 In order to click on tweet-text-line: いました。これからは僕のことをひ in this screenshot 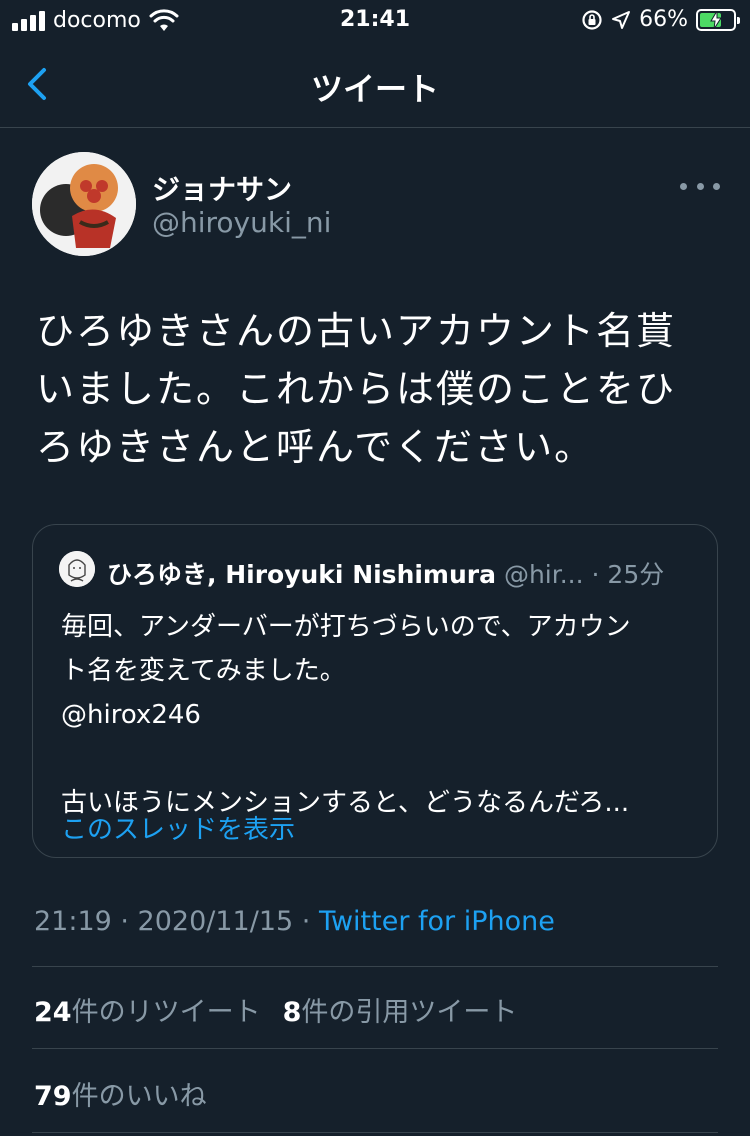, I will do `click(356, 389)`.